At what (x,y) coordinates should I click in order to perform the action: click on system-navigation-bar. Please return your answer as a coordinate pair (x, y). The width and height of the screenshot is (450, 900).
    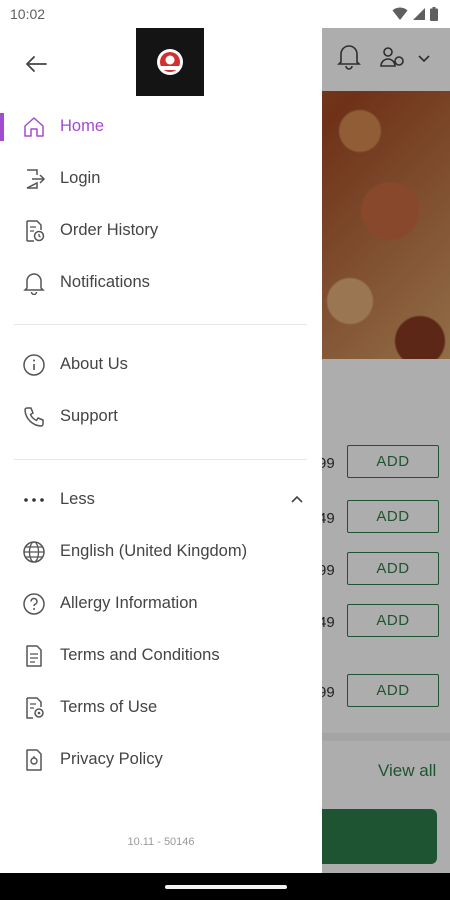
    Looking at the image, I should click on (225, 886).